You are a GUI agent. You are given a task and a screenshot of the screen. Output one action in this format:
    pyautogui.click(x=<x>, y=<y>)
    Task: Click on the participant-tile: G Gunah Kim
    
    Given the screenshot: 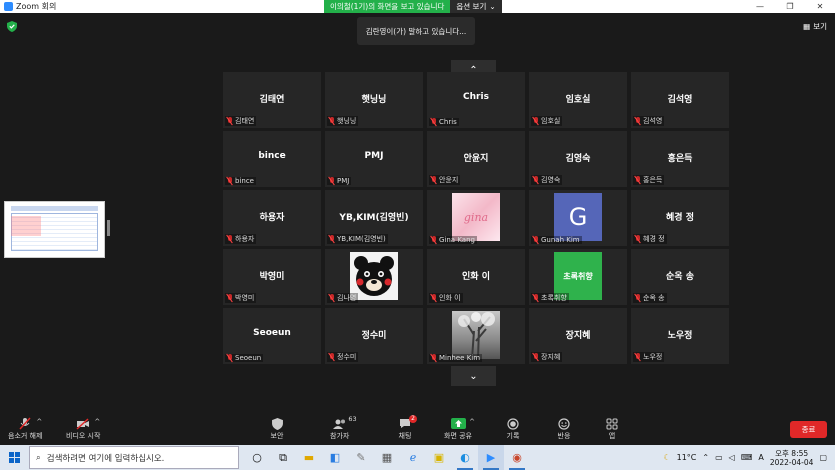 What is the action you would take?
    pyautogui.click(x=578, y=218)
    